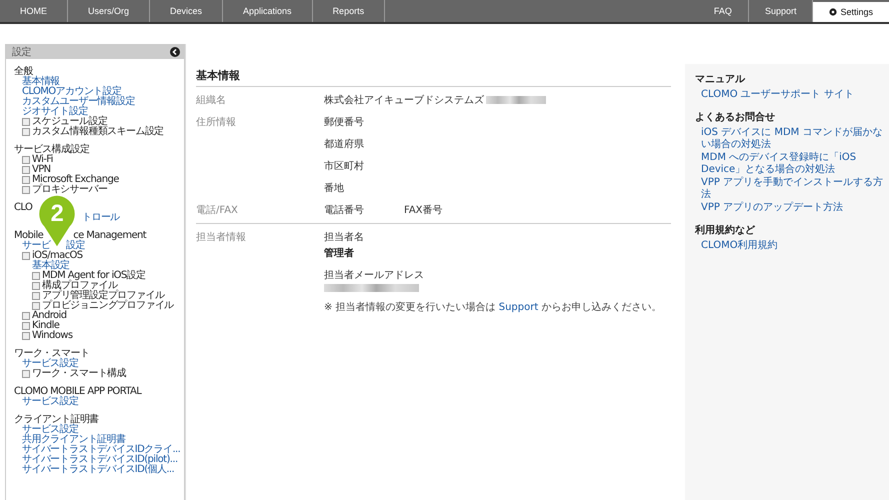 The height and width of the screenshot is (500, 889). I want to click on section-title: Mobile, so click(29, 236).